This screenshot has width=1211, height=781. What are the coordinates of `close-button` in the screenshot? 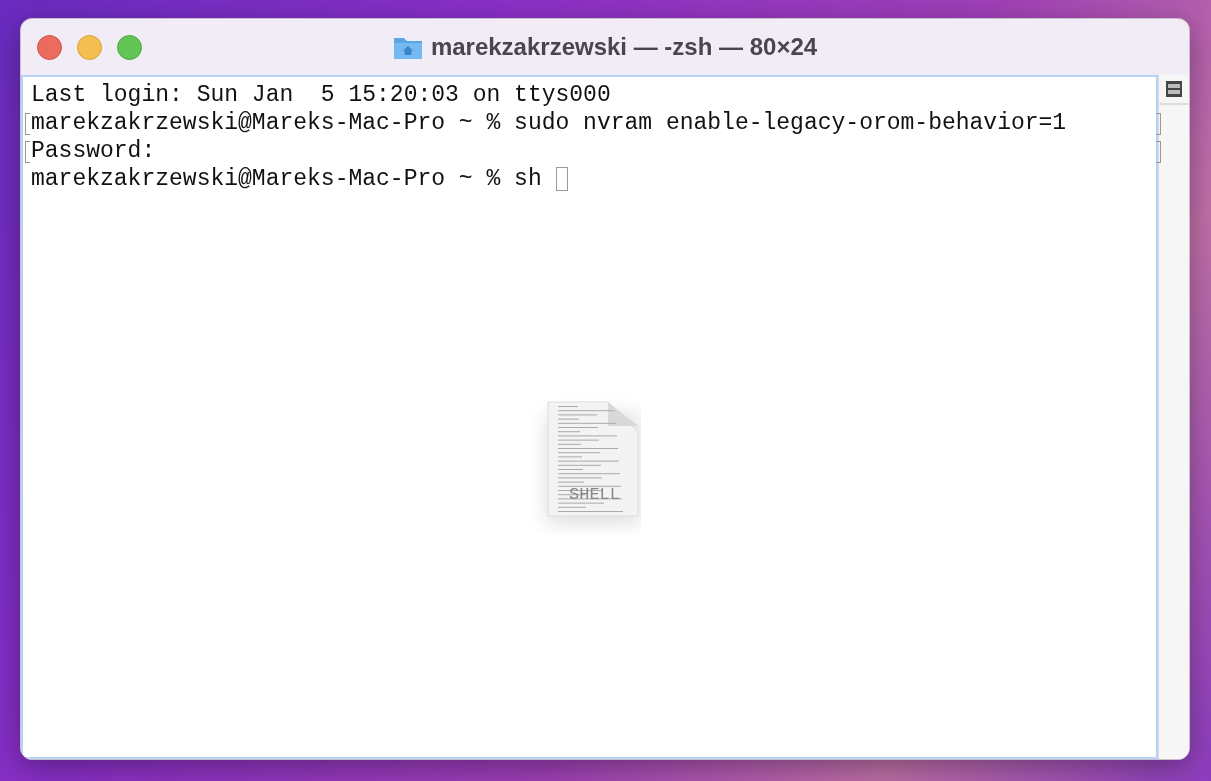 It's located at (49, 47).